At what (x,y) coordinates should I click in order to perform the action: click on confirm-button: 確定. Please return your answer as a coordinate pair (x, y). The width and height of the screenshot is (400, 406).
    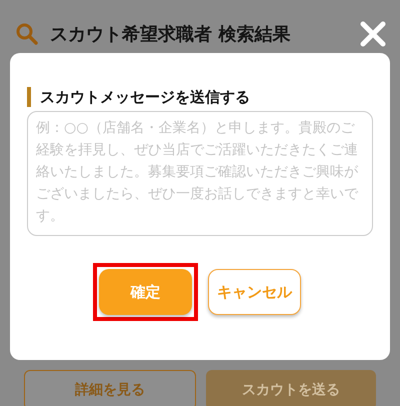
    Looking at the image, I should click on (145, 292).